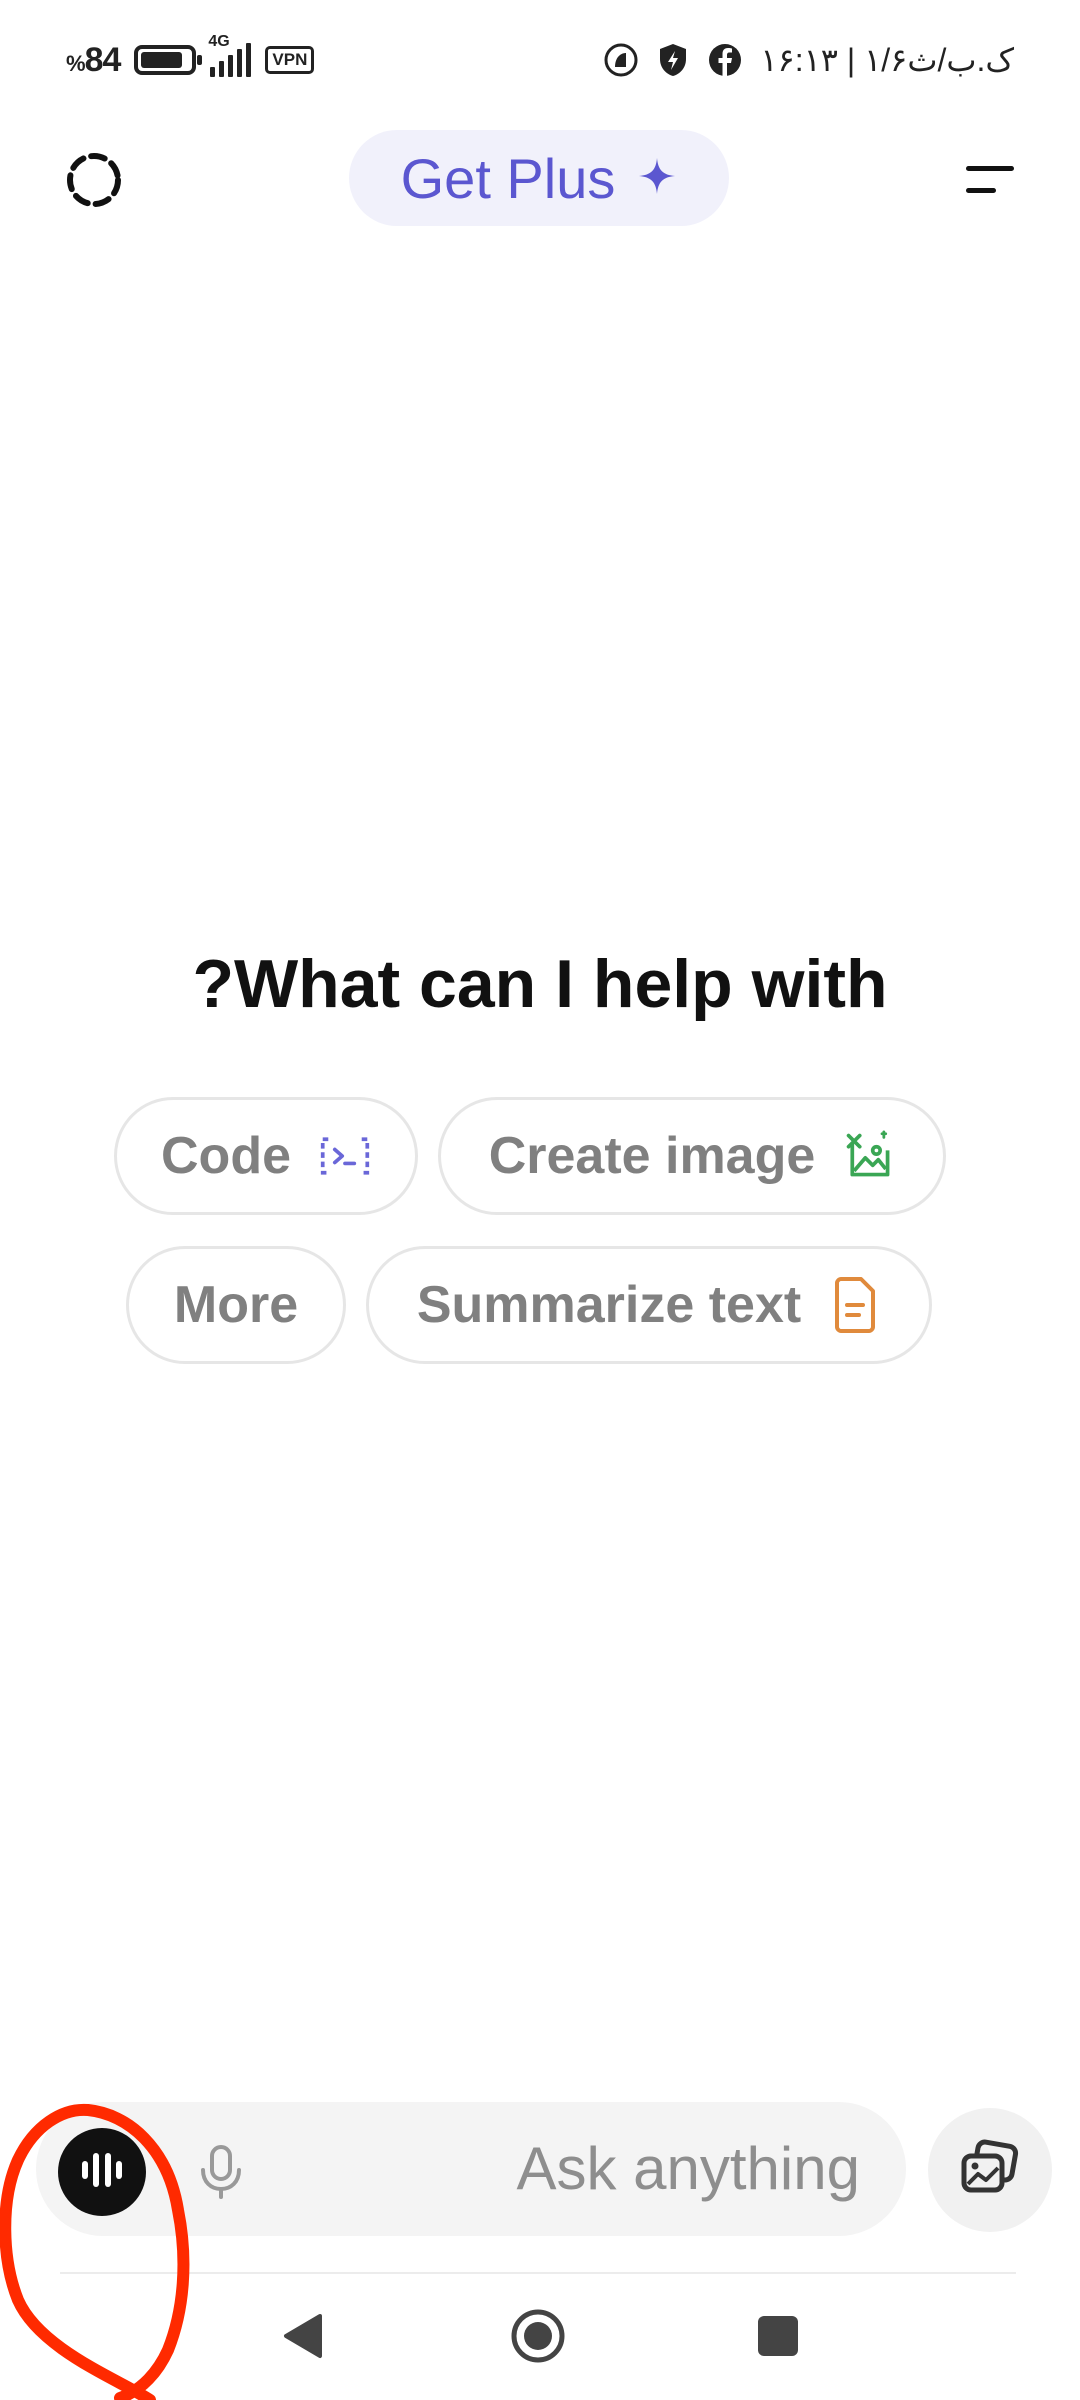 The height and width of the screenshot is (2400, 1080). What do you see at coordinates (673, 60) in the screenshot?
I see `shield-icon` at bounding box center [673, 60].